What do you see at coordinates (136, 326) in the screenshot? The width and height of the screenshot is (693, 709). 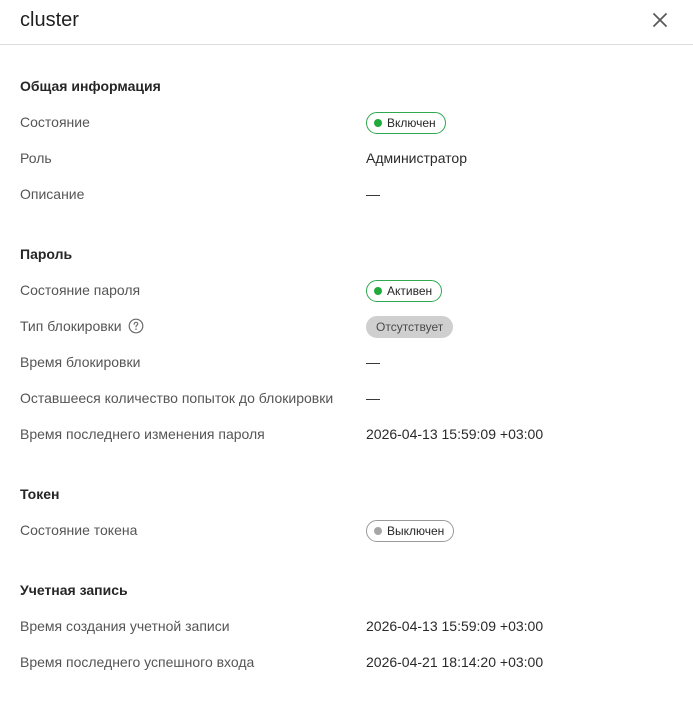 I see `question-circle-icon` at bounding box center [136, 326].